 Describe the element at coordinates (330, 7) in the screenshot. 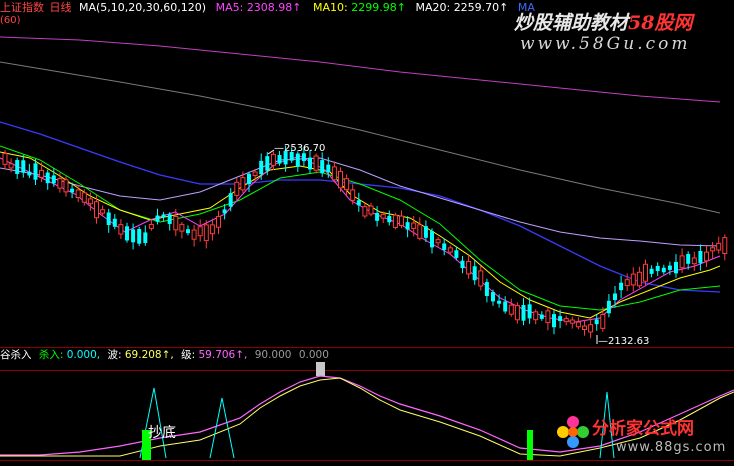

I see `ma10-label: MA10:` at that location.